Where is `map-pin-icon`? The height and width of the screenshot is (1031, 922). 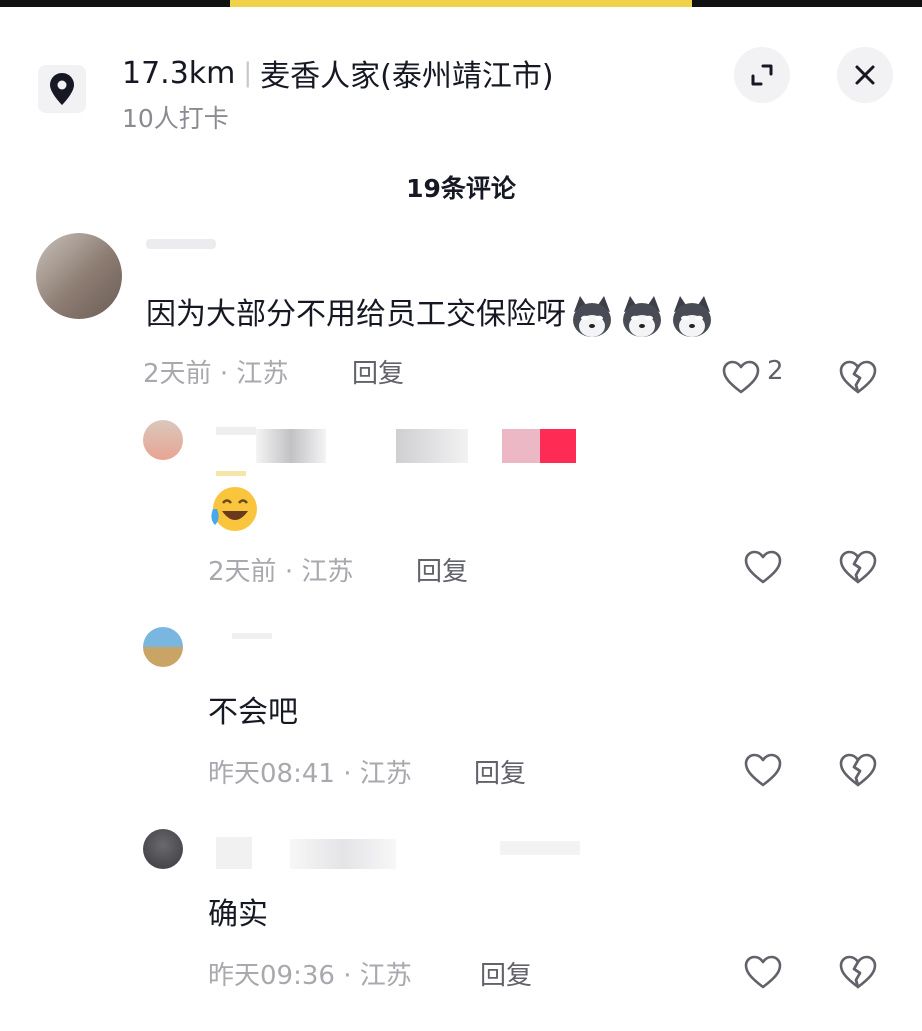 map-pin-icon is located at coordinates (62, 89).